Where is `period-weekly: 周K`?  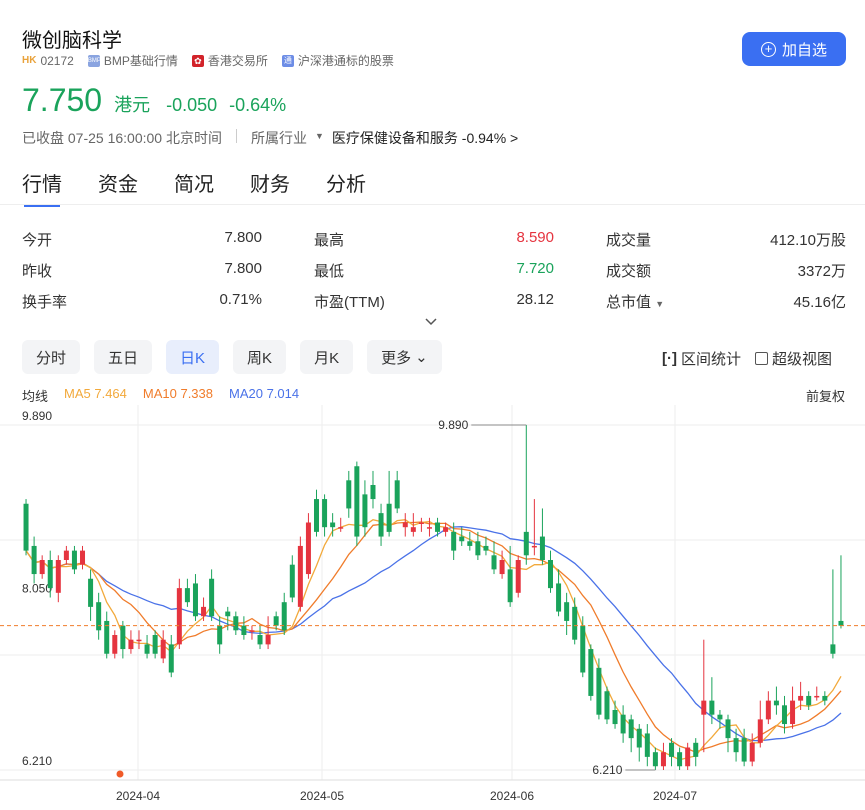
period-weekly: 周K is located at coordinates (260, 357).